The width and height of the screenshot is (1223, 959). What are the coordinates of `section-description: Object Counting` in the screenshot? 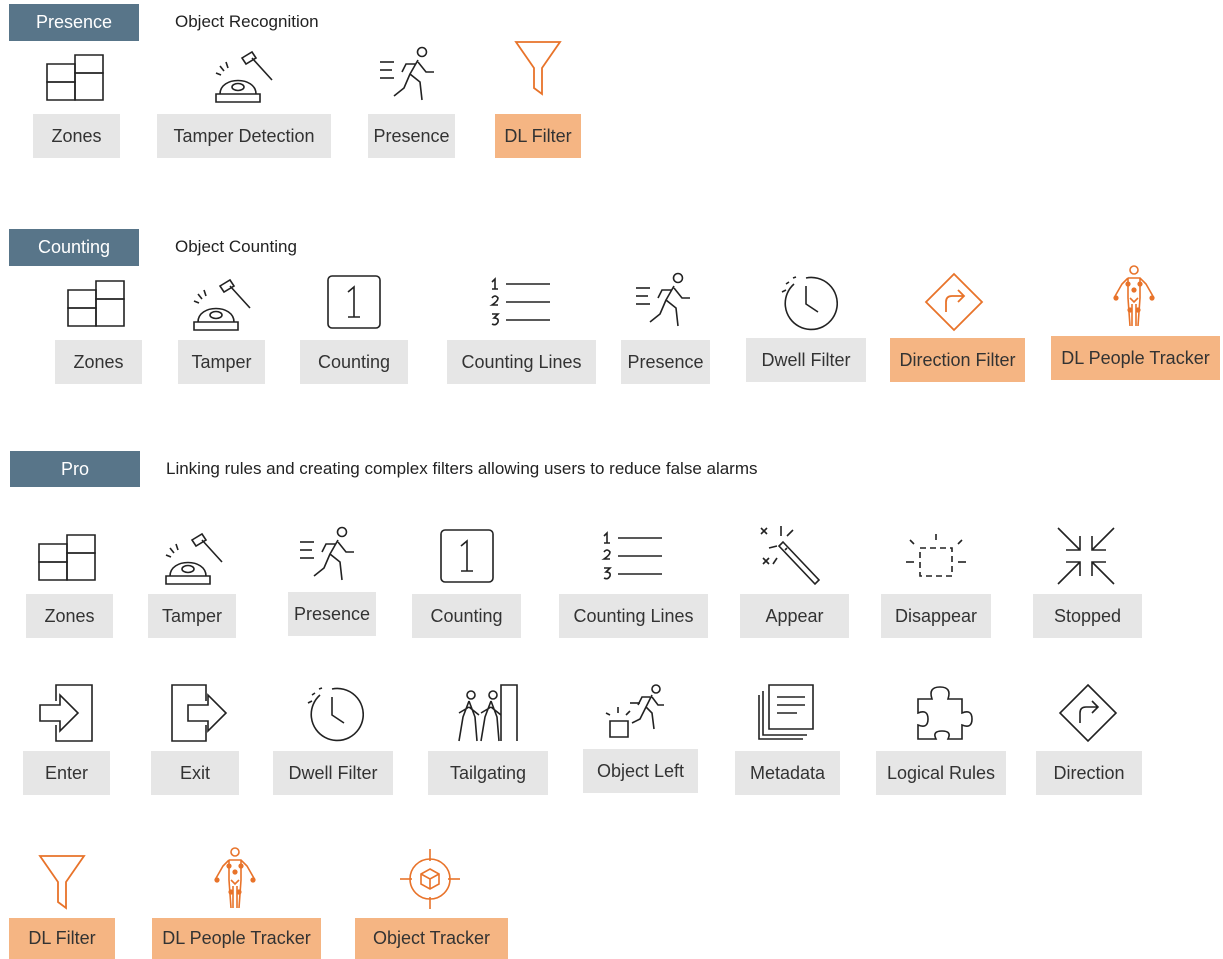 It's located at (236, 246).